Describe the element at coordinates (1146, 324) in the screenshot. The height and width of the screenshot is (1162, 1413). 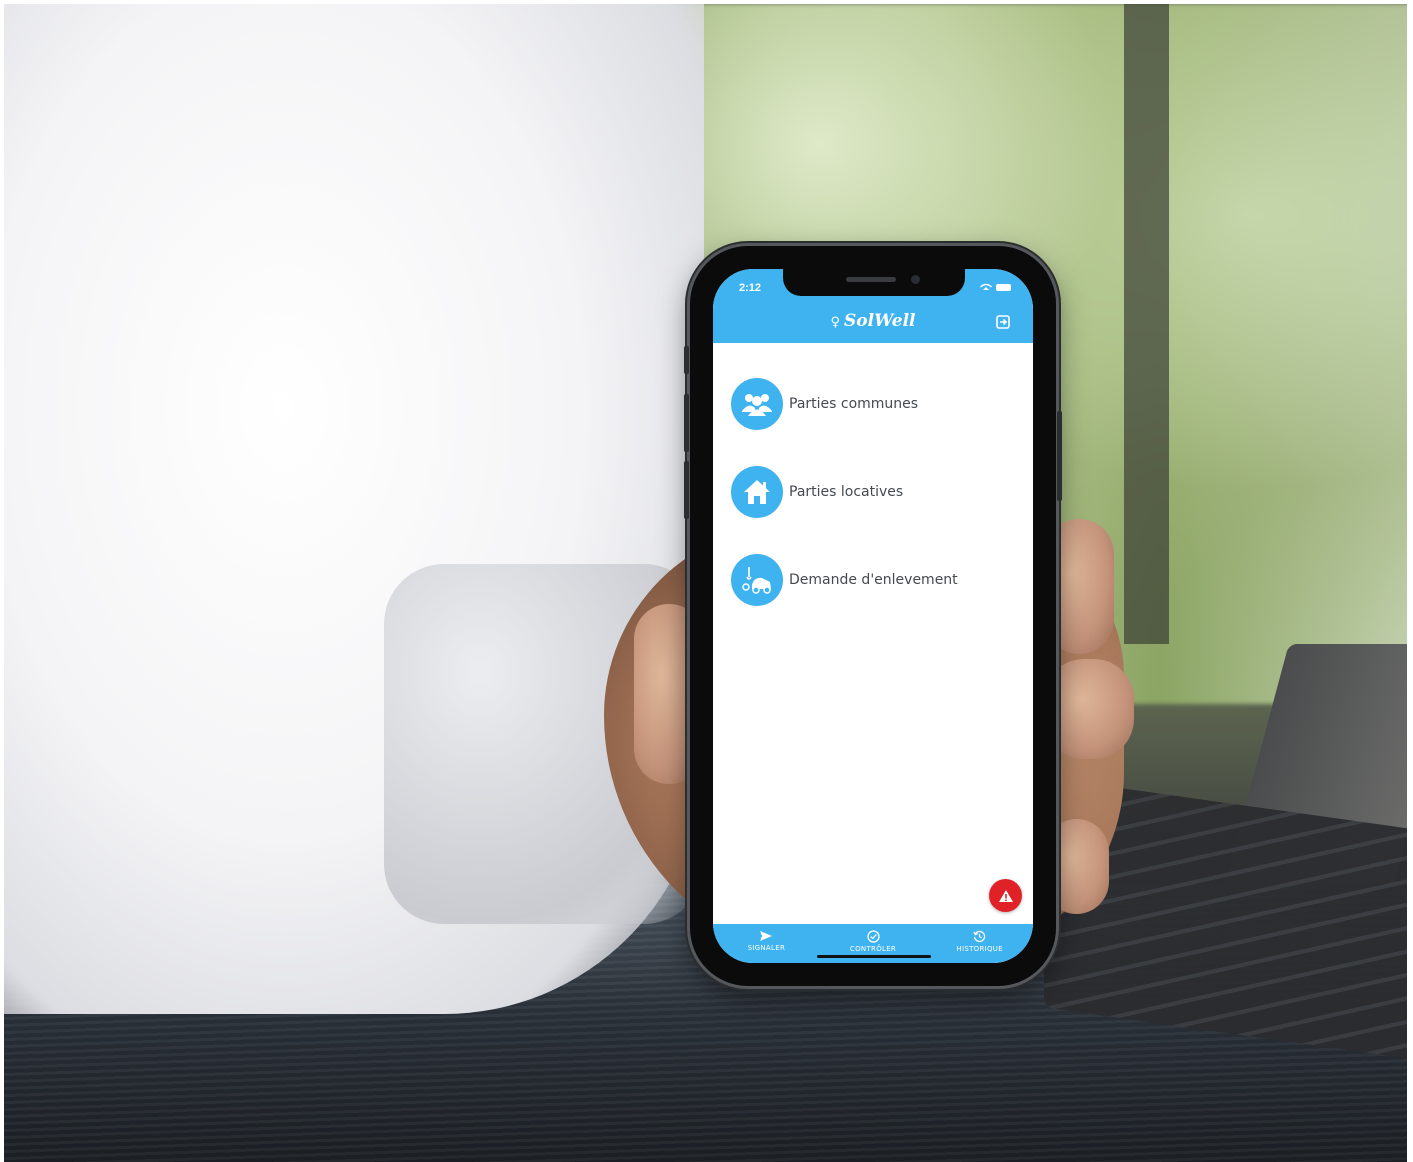
I see `background-window-frame` at that location.